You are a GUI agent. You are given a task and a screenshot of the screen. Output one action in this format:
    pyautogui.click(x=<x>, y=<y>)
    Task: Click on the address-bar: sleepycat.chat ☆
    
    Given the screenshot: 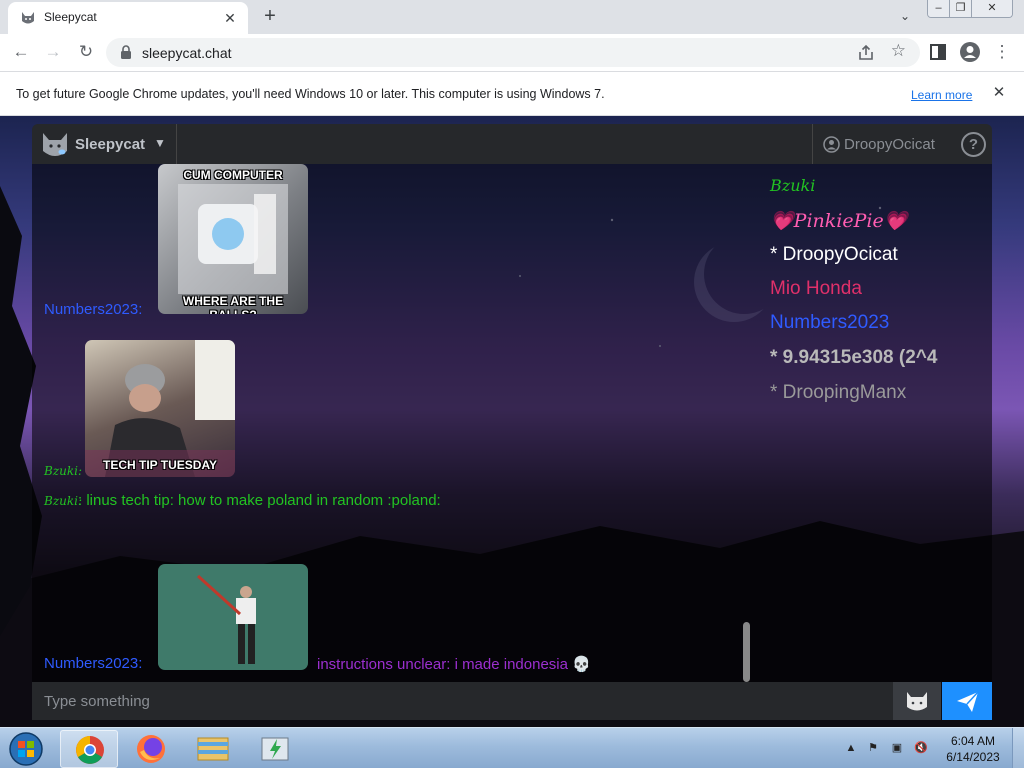 What is the action you would take?
    pyautogui.click(x=513, y=52)
    